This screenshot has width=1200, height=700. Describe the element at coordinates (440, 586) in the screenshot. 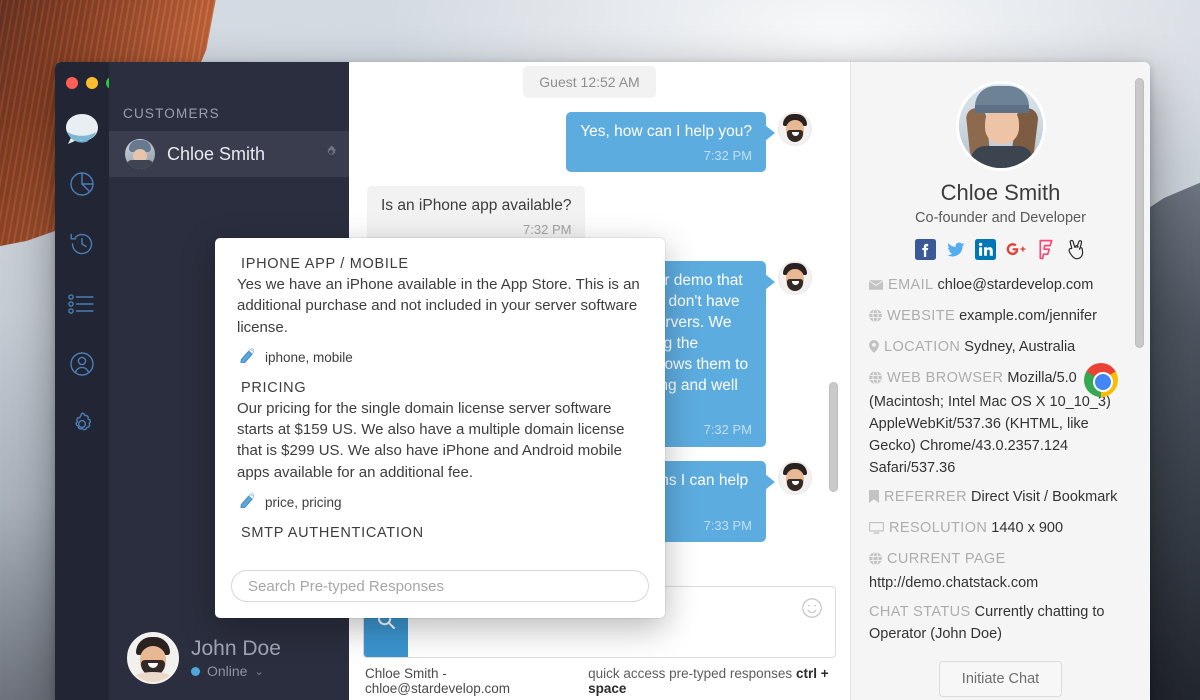

I see `pretyped-search-input` at that location.